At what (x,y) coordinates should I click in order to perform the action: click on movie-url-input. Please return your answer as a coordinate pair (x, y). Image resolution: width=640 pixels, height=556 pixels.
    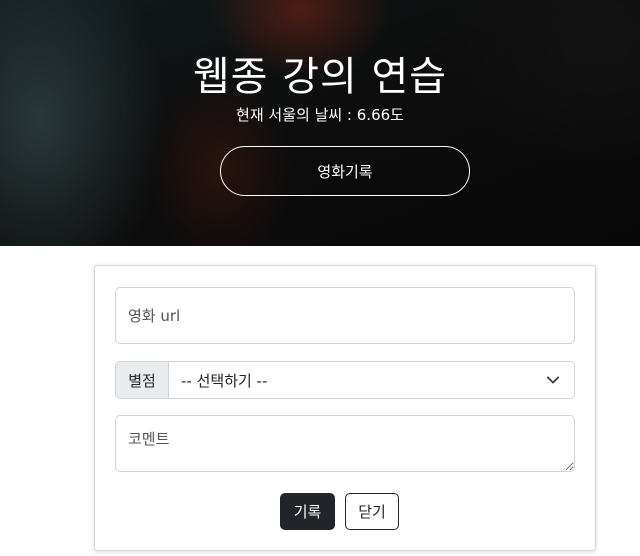
    Looking at the image, I should click on (345, 315).